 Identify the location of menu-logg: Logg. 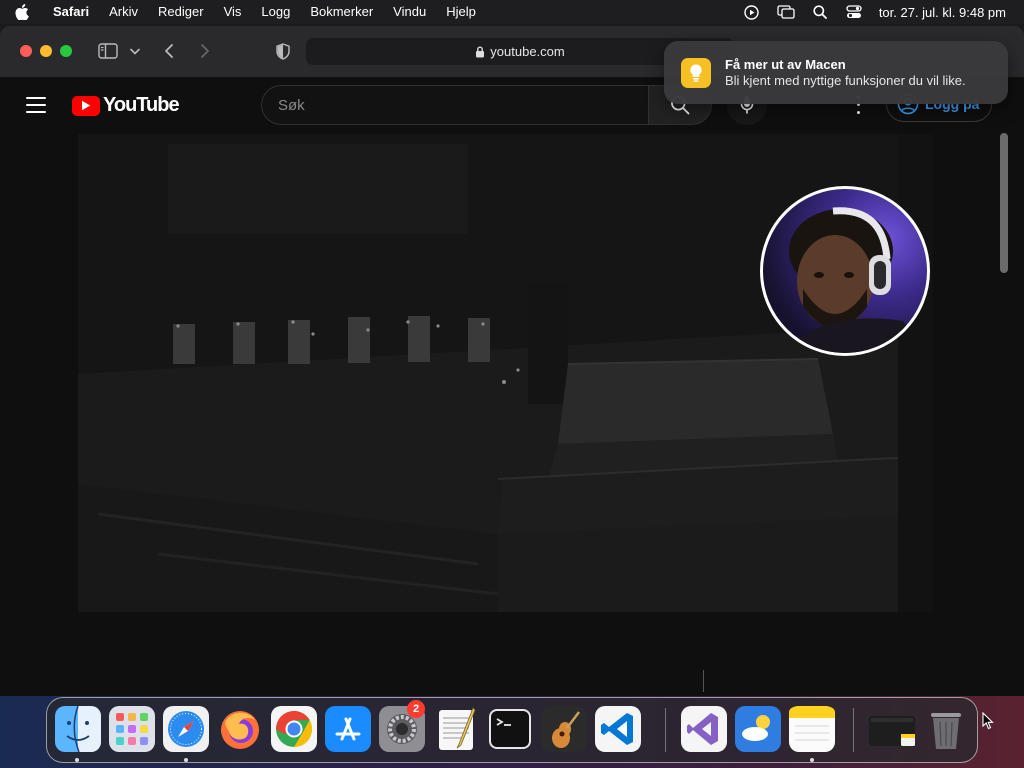
(275, 12).